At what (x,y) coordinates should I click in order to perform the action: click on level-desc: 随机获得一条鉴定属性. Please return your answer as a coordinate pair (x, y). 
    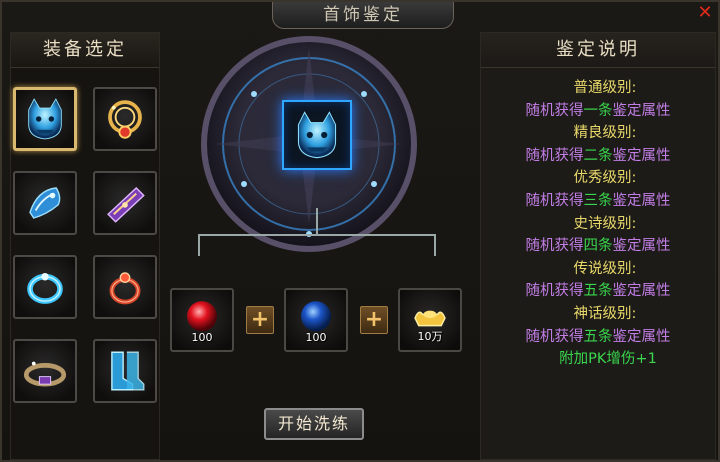
    Looking at the image, I should click on (598, 111).